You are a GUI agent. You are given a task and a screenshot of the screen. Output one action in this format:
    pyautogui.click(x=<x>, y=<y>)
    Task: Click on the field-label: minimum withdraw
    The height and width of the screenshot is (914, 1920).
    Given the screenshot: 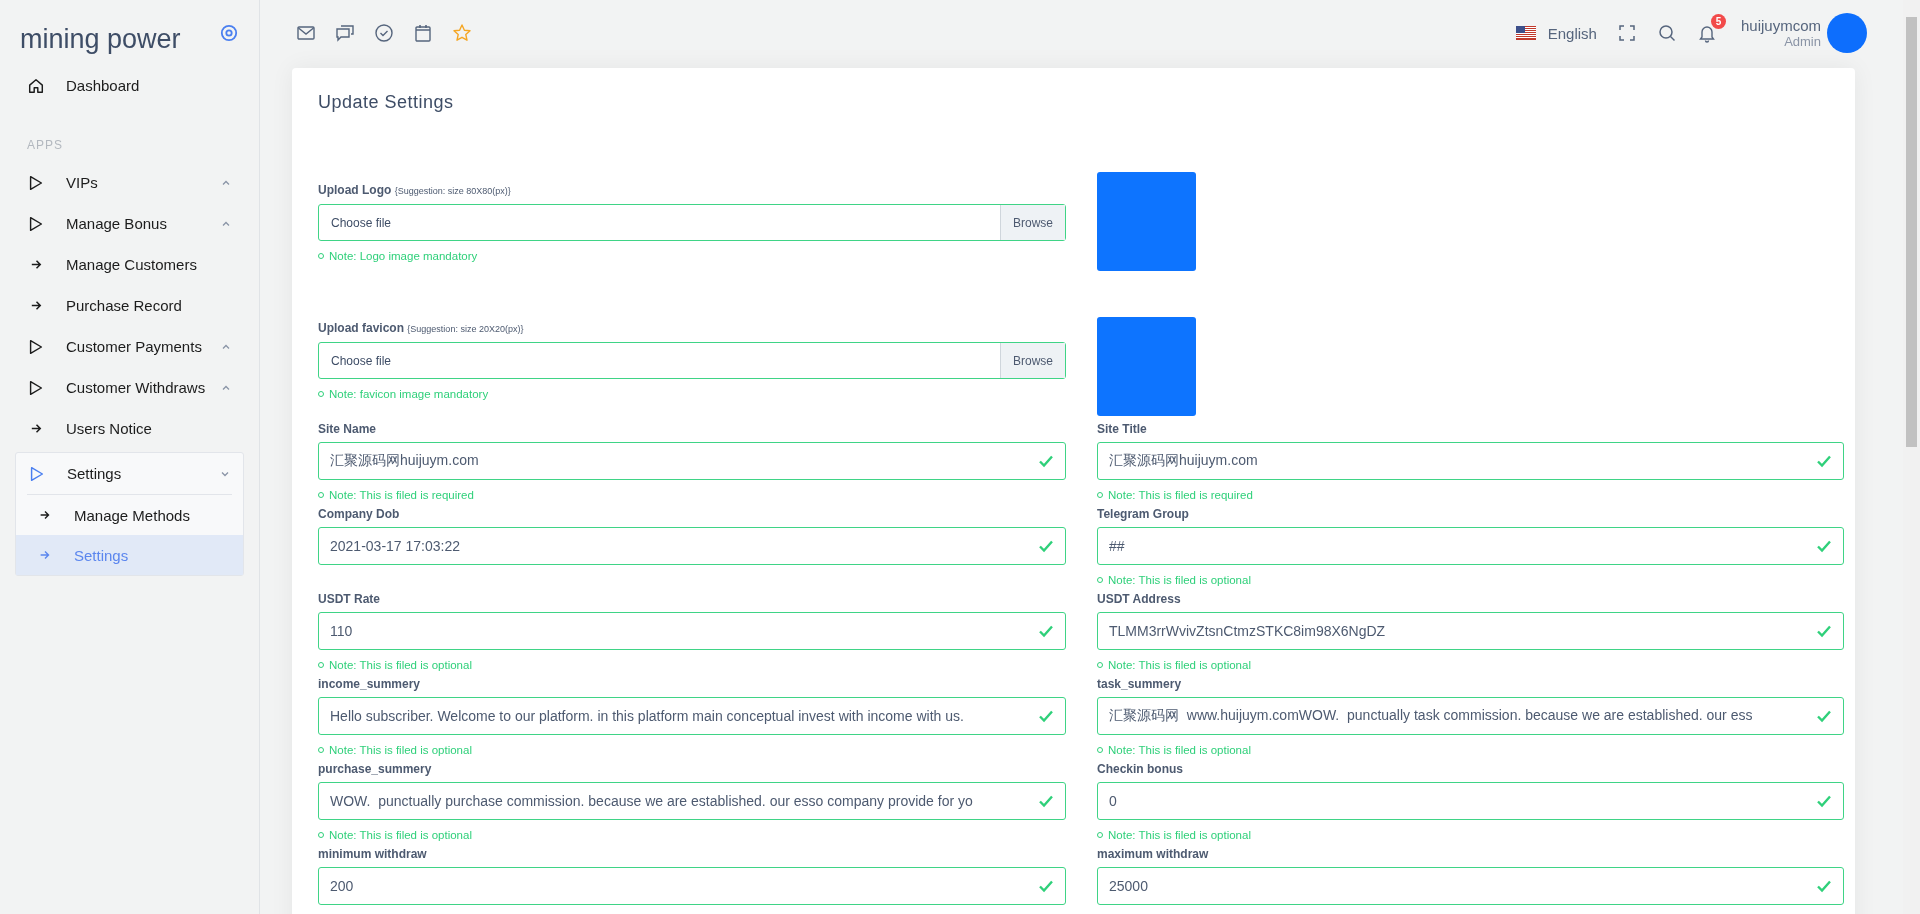 What is the action you would take?
    pyautogui.click(x=373, y=854)
    